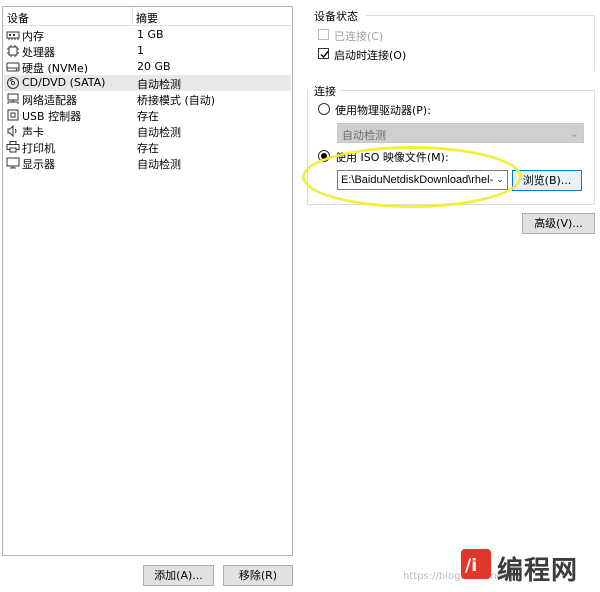  Describe the element at coordinates (258, 575) in the screenshot. I see `remove-device-button: 移除(R)` at that location.